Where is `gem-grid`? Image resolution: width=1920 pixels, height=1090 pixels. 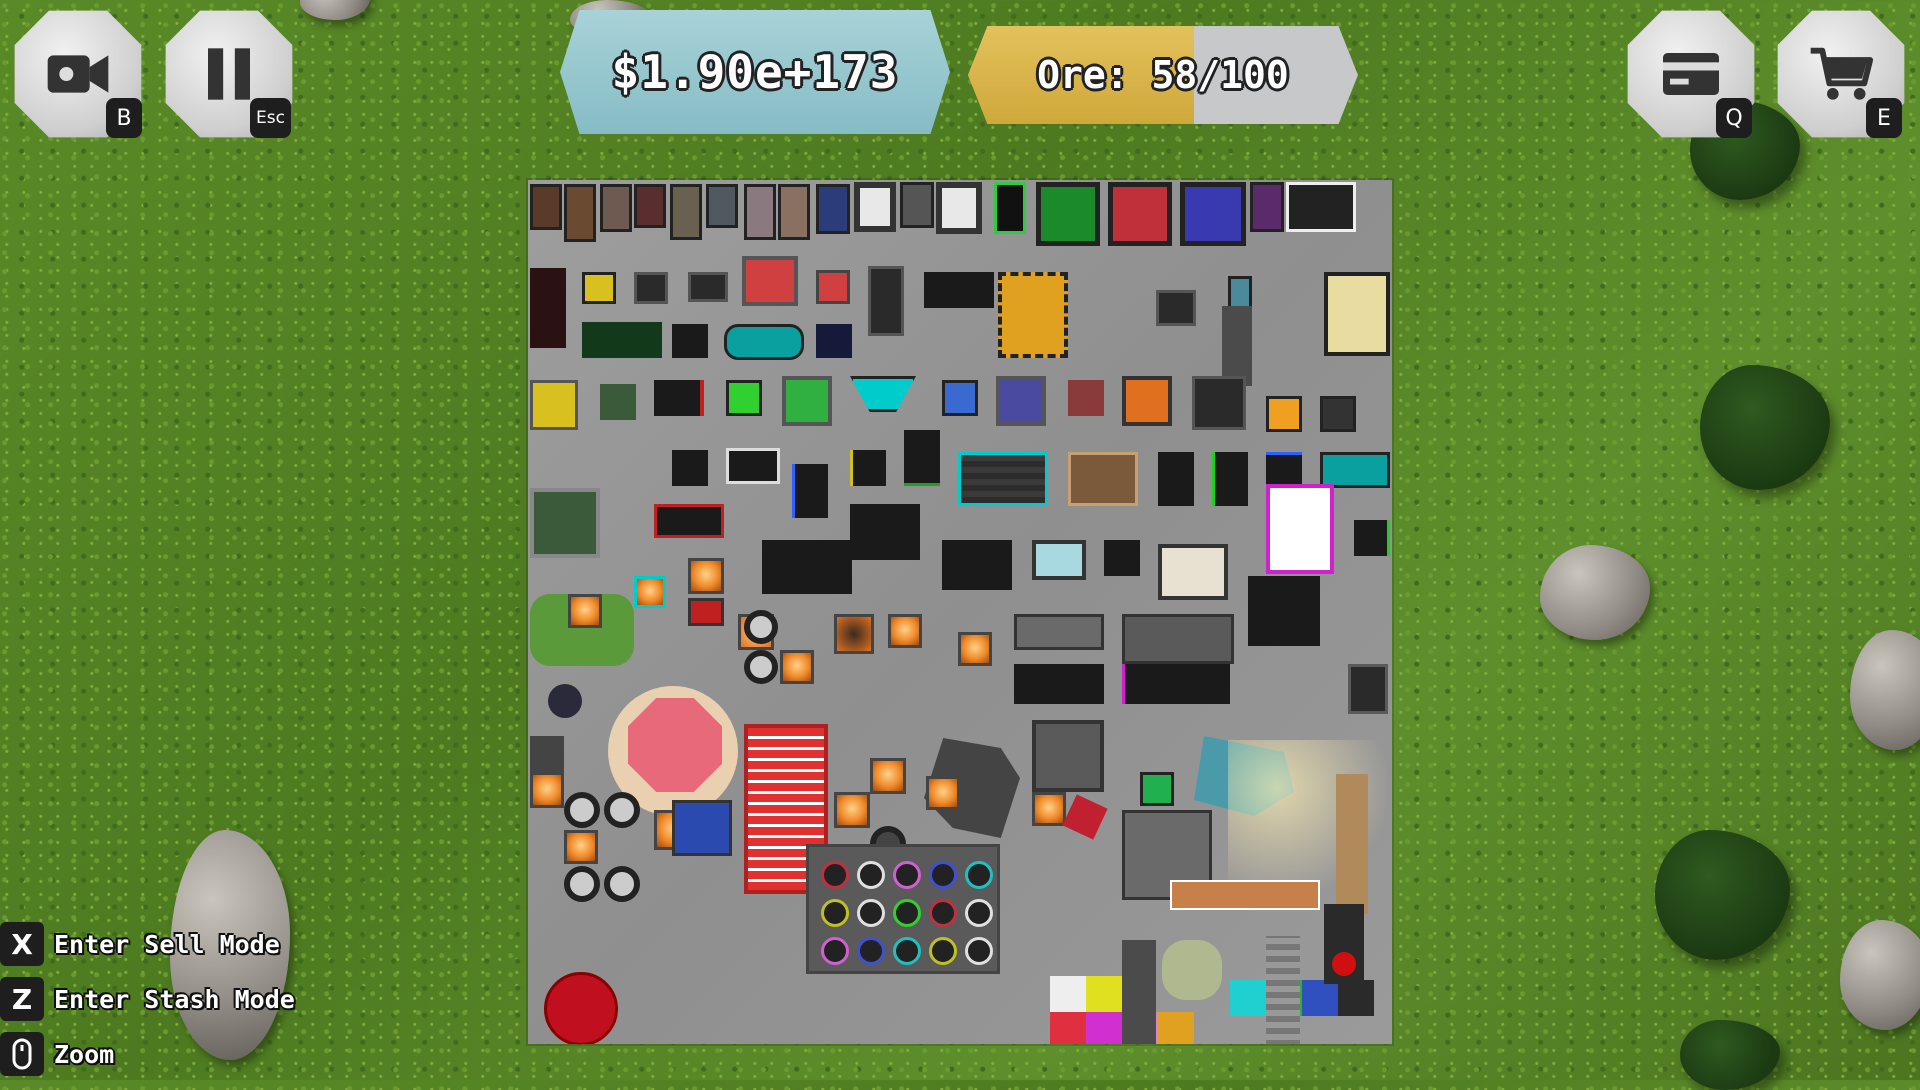 gem-grid is located at coordinates (903, 909).